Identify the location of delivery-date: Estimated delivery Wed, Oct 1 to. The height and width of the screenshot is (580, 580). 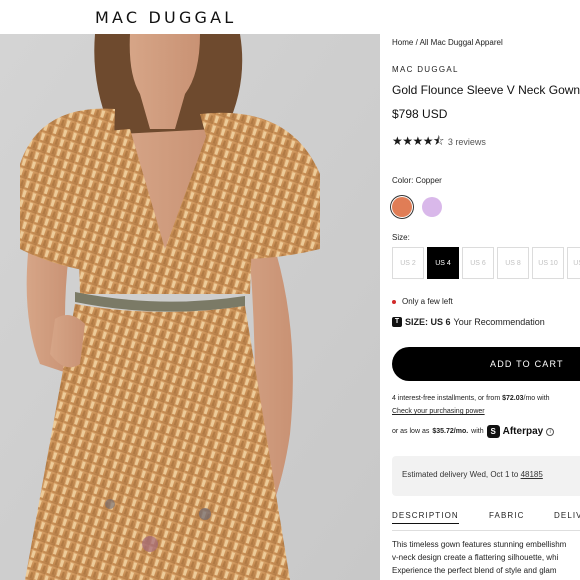
(461, 474).